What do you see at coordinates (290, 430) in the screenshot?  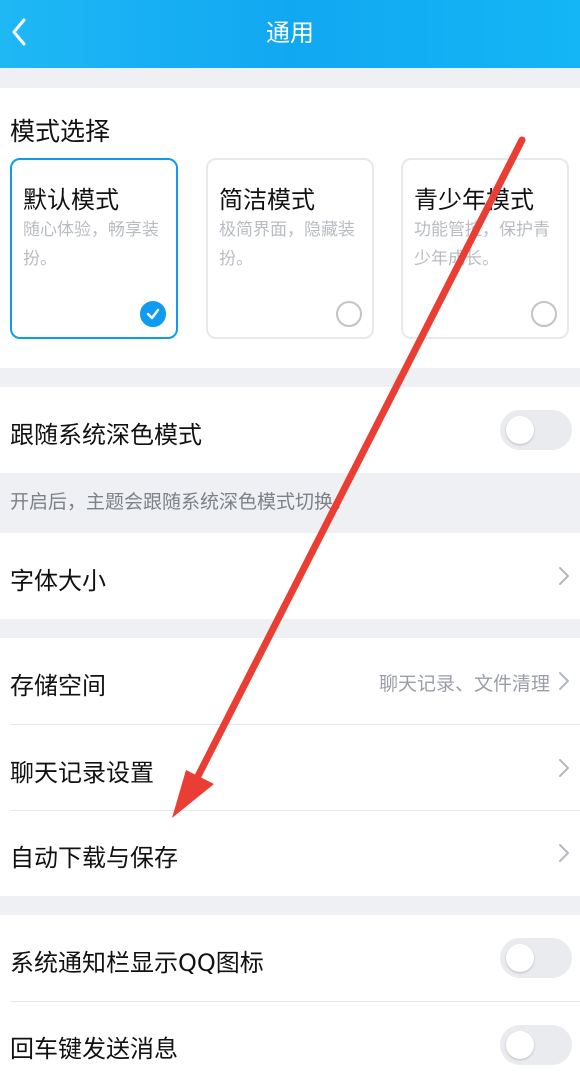 I see `dark-mode-row: 跟随系统深色模式` at bounding box center [290, 430].